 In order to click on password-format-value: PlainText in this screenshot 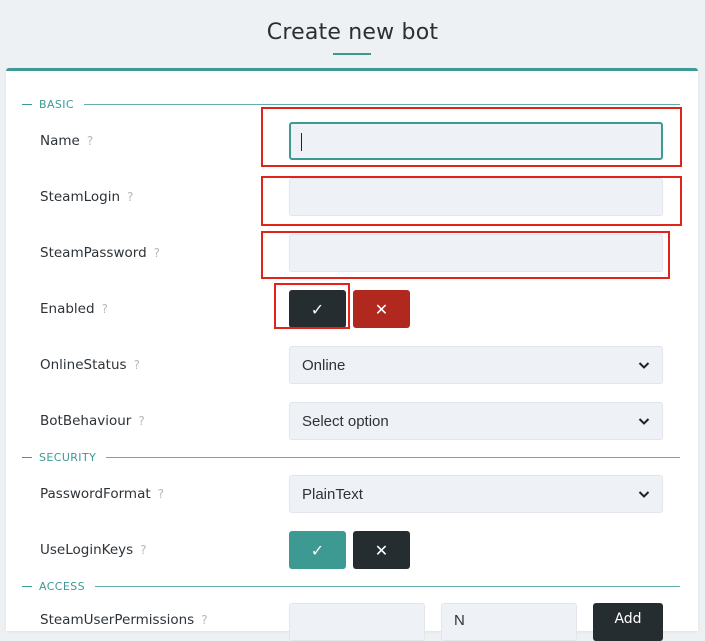, I will do `click(332, 494)`.